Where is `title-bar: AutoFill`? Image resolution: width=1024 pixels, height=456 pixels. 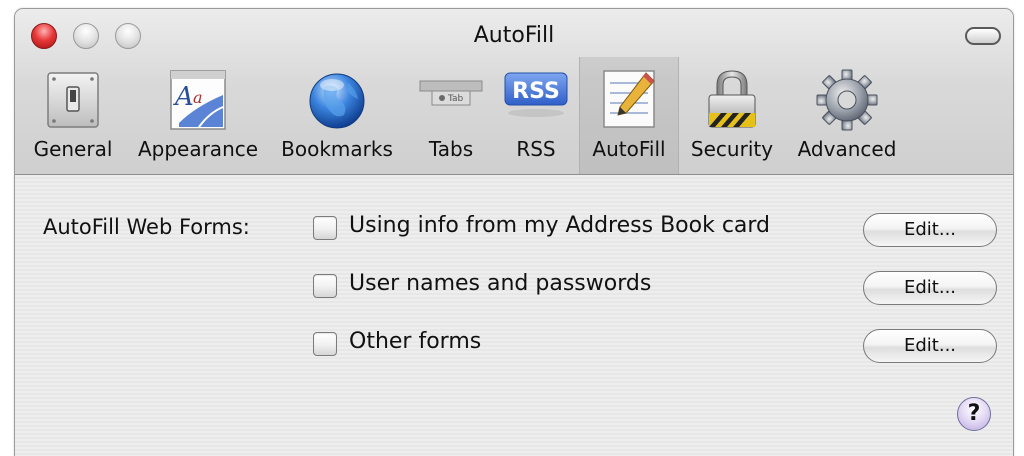
title-bar: AutoFill is located at coordinates (514, 33).